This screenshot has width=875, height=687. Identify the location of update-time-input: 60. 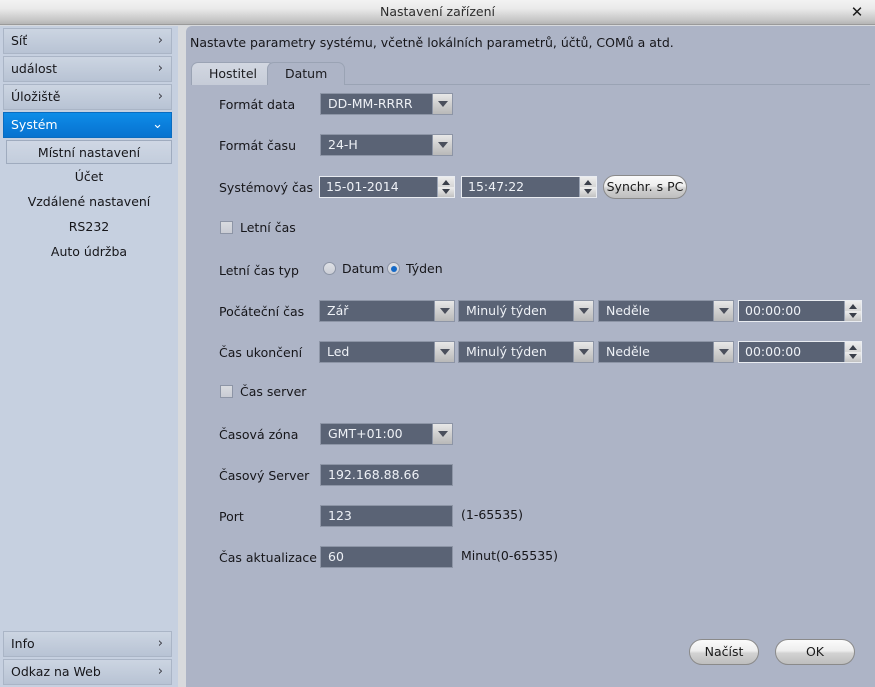
(386, 557).